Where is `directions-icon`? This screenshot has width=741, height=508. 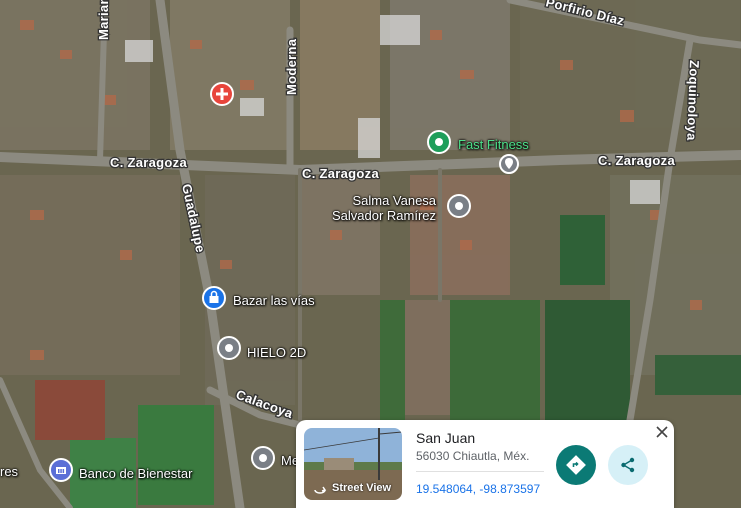
directions-icon is located at coordinates (576, 465).